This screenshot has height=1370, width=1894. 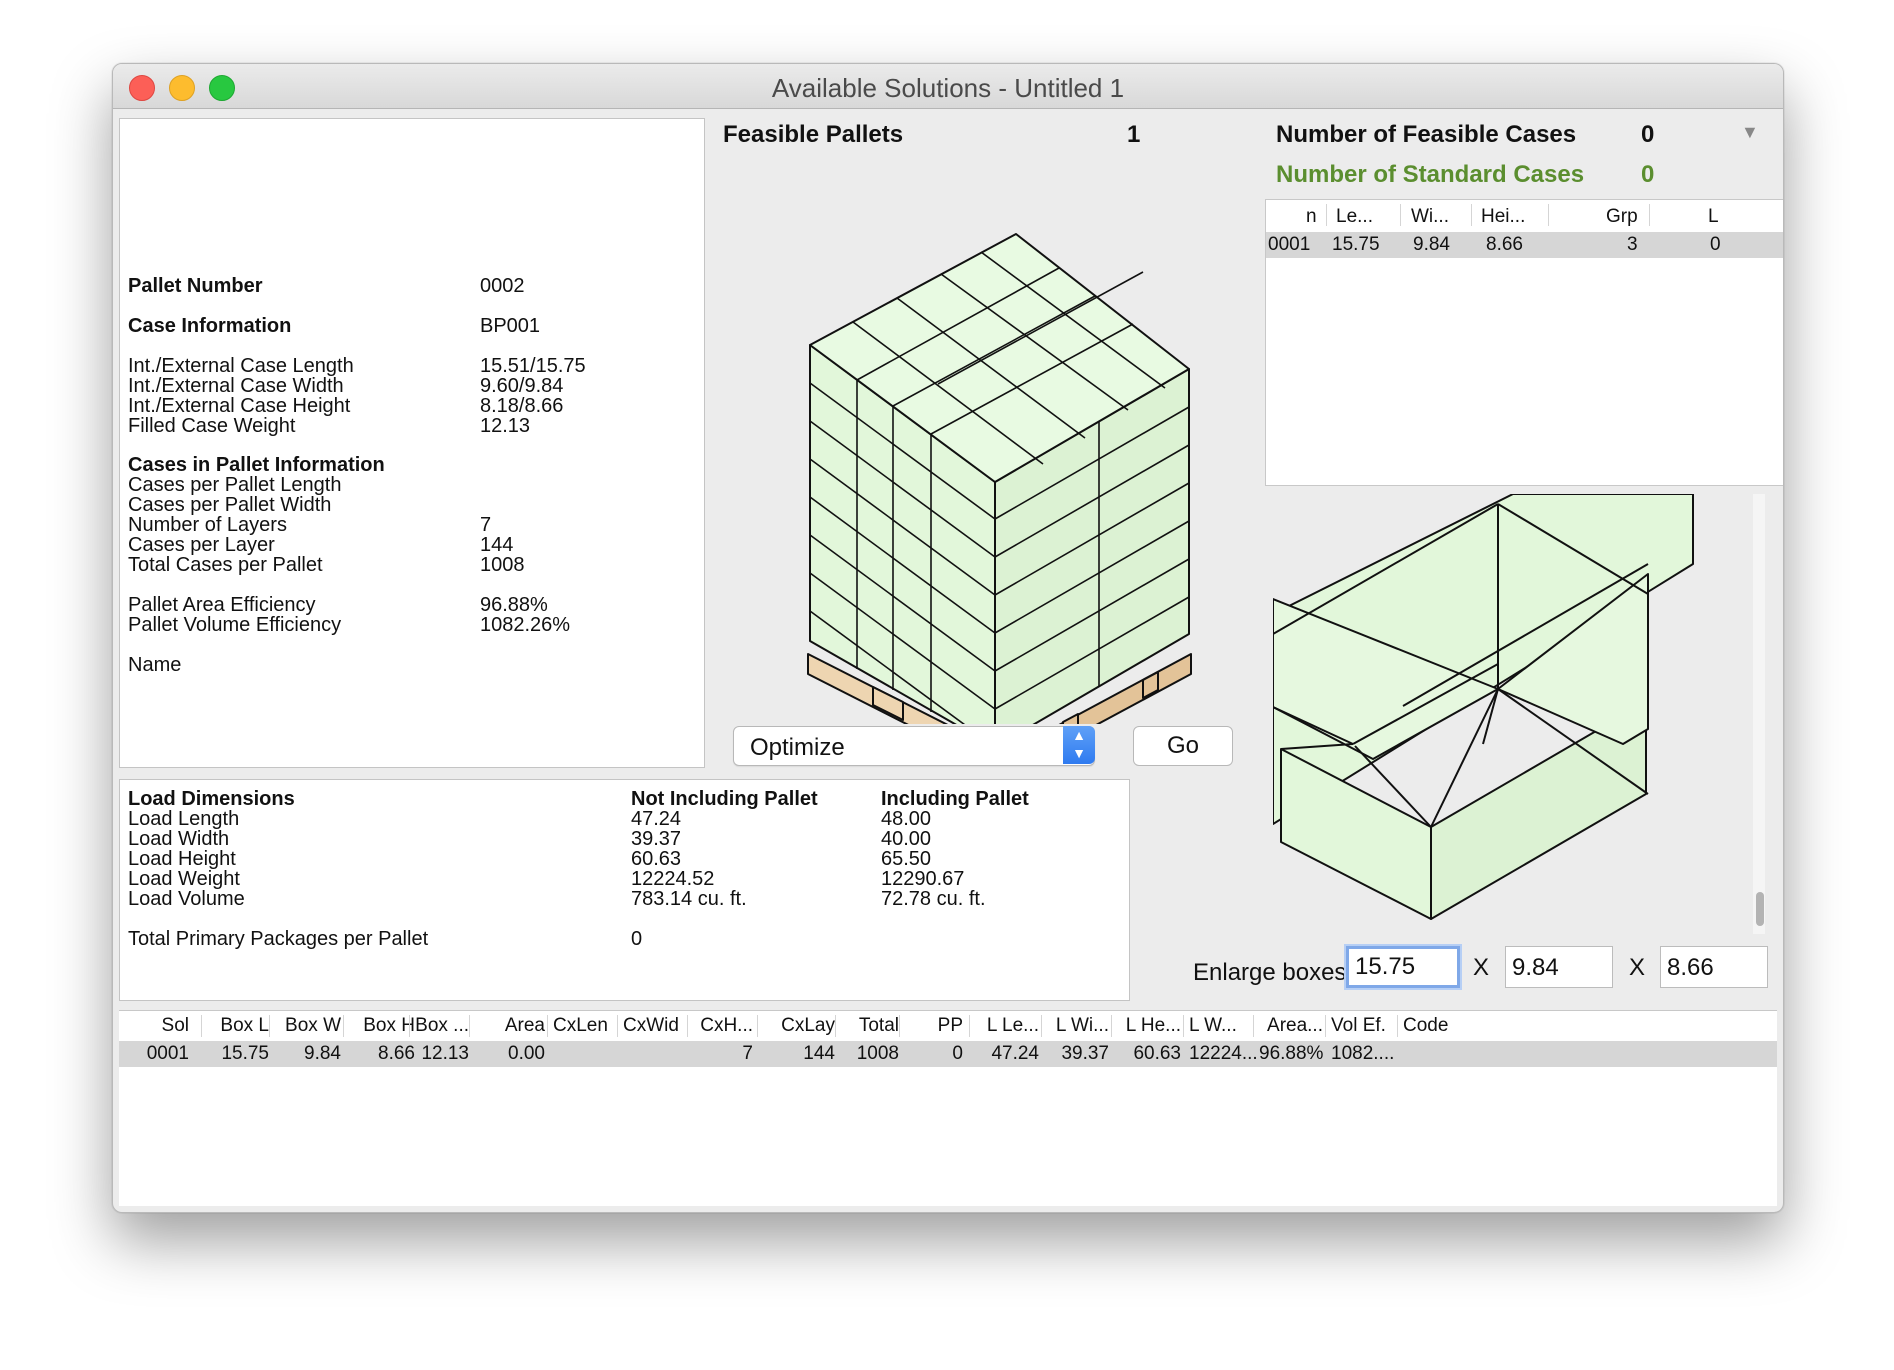 I want to click on sol-col-header: Total, so click(x=870, y=1026).